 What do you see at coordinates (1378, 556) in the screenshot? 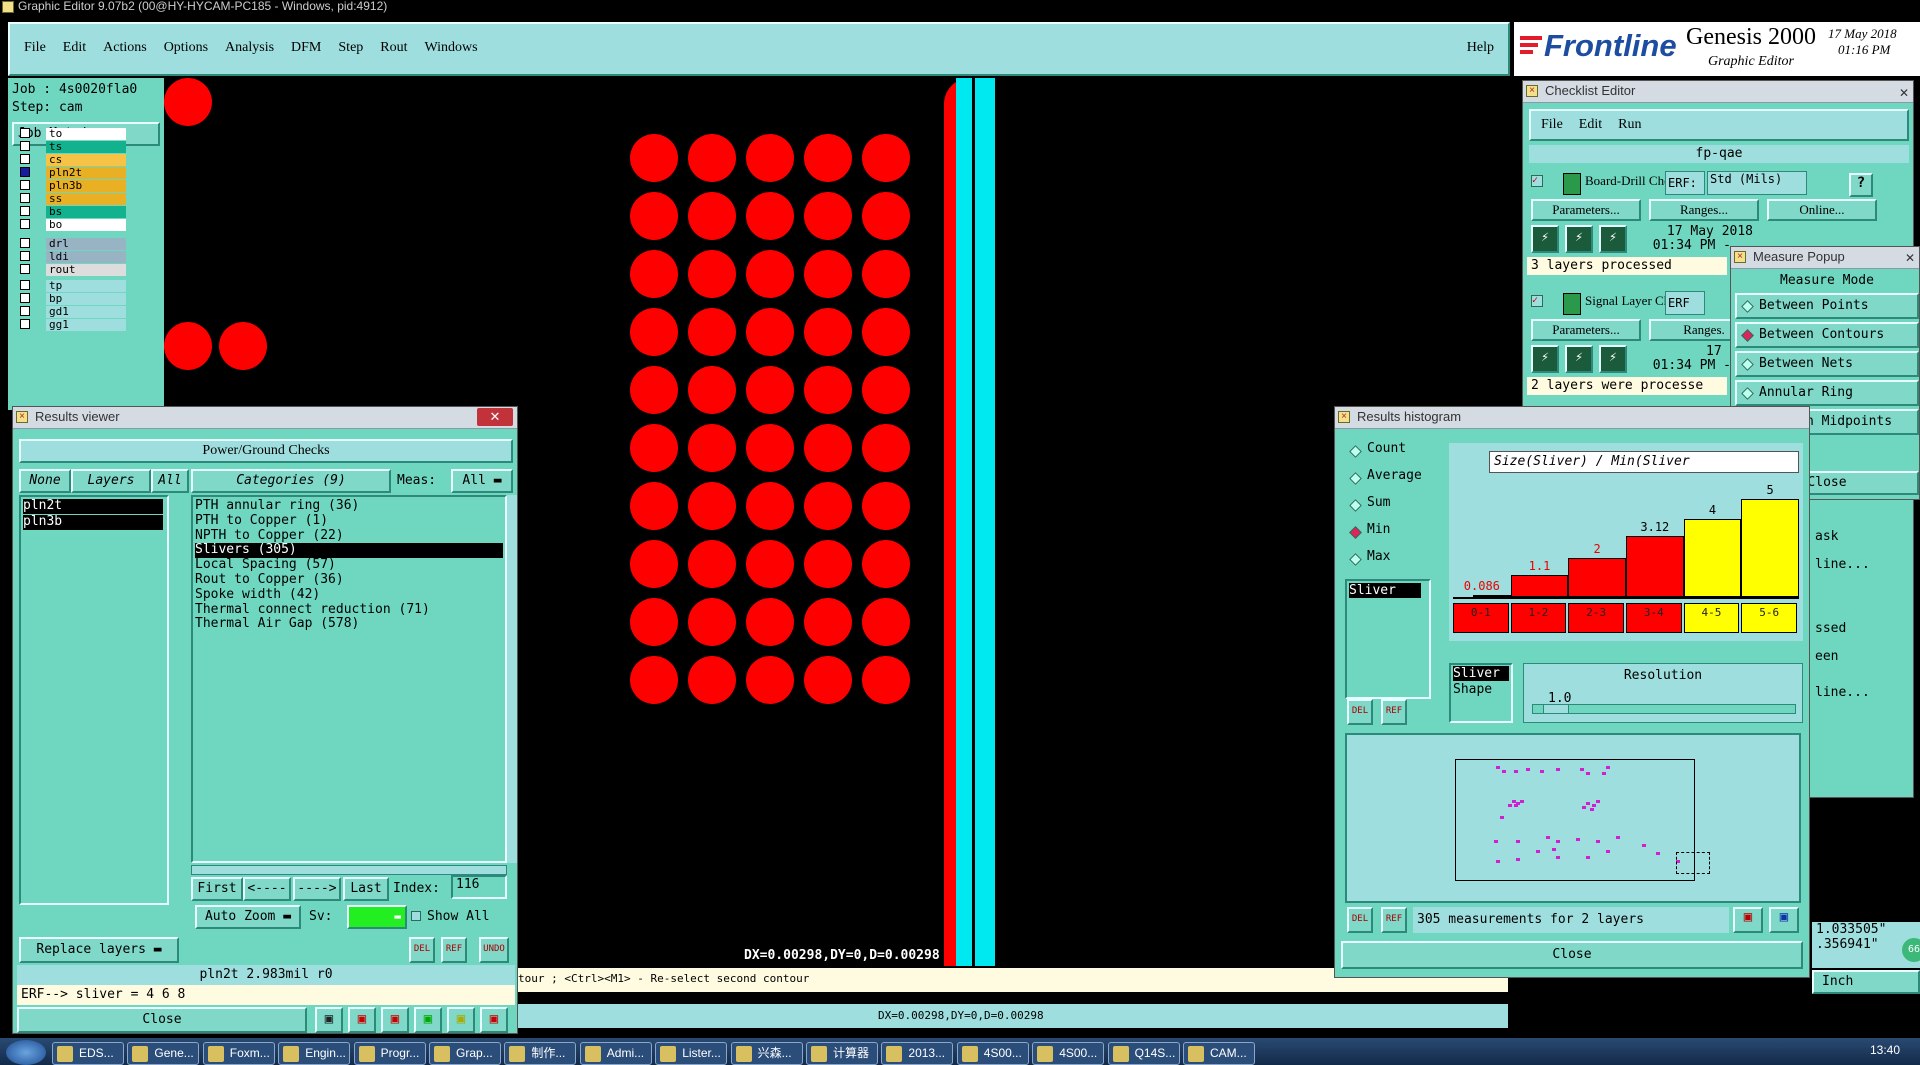
I see `hist-option-max: Max` at bounding box center [1378, 556].